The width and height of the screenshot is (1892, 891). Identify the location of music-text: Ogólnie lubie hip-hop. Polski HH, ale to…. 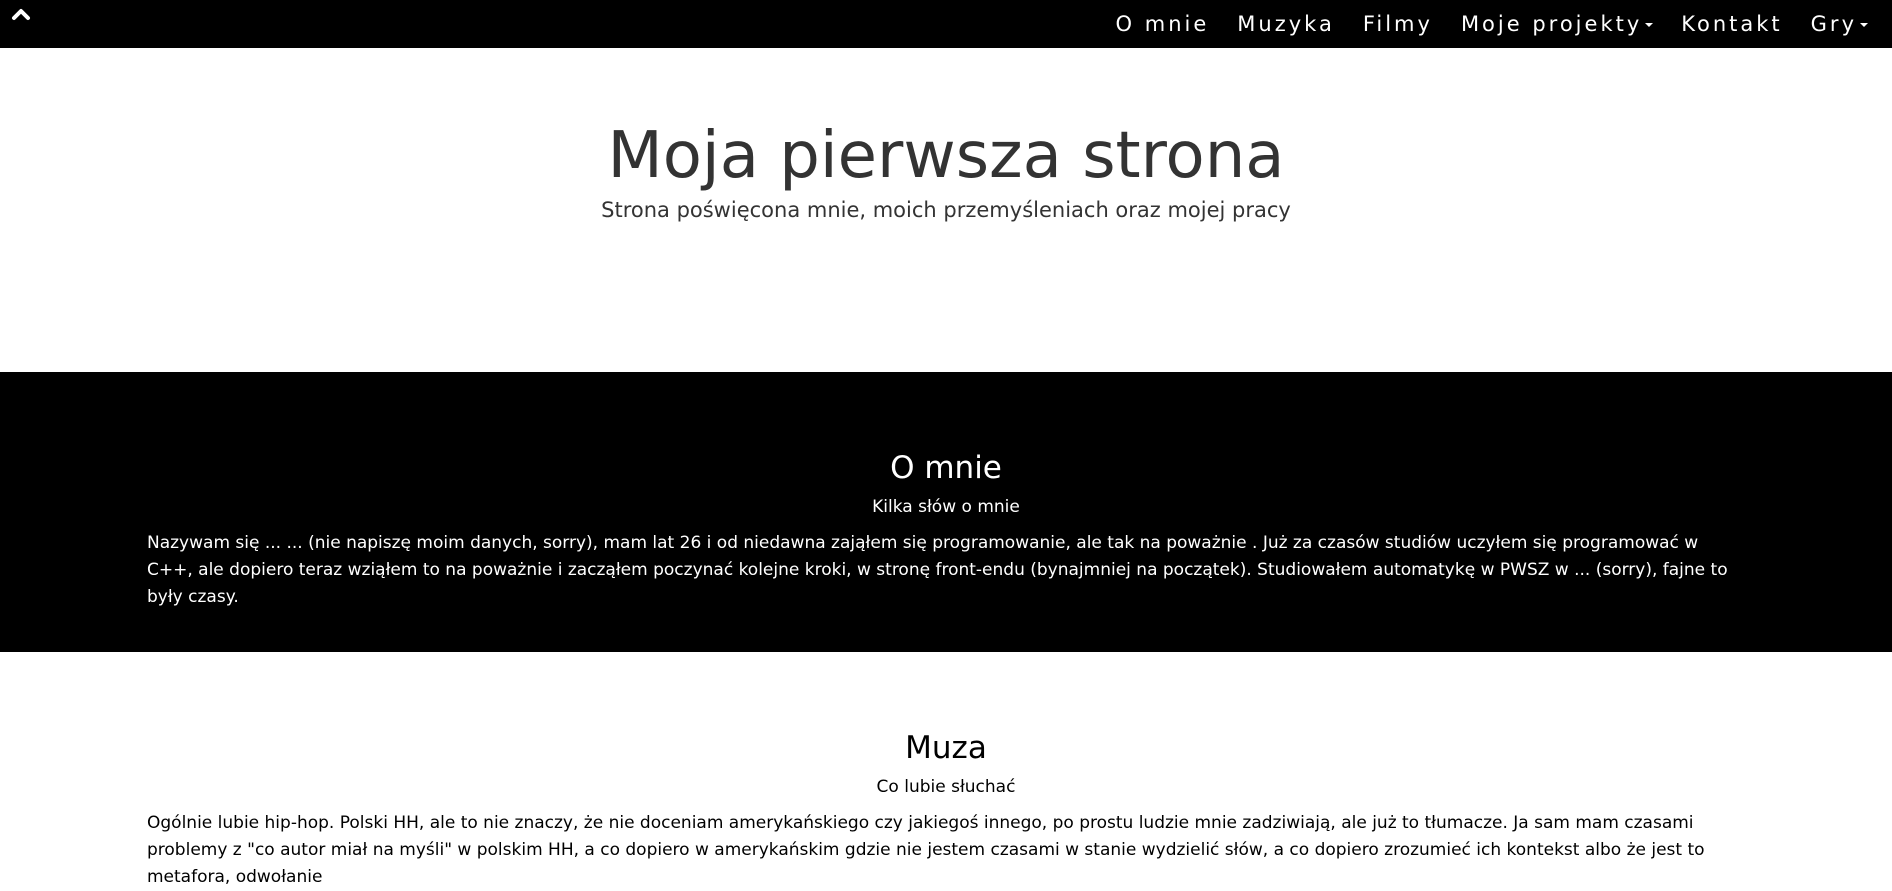
(926, 850).